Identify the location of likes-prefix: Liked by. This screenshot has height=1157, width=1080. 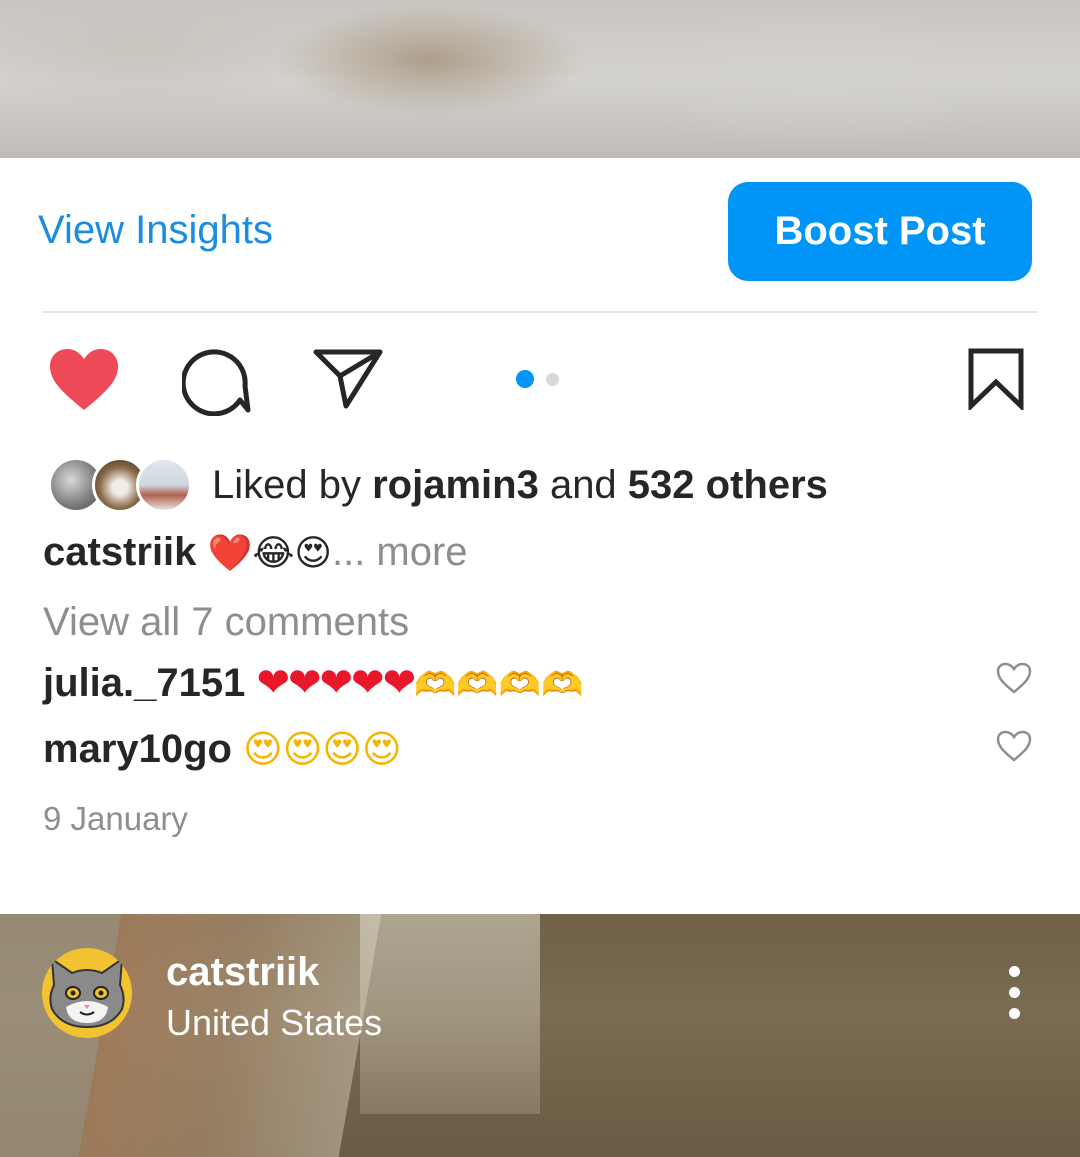
(292, 484).